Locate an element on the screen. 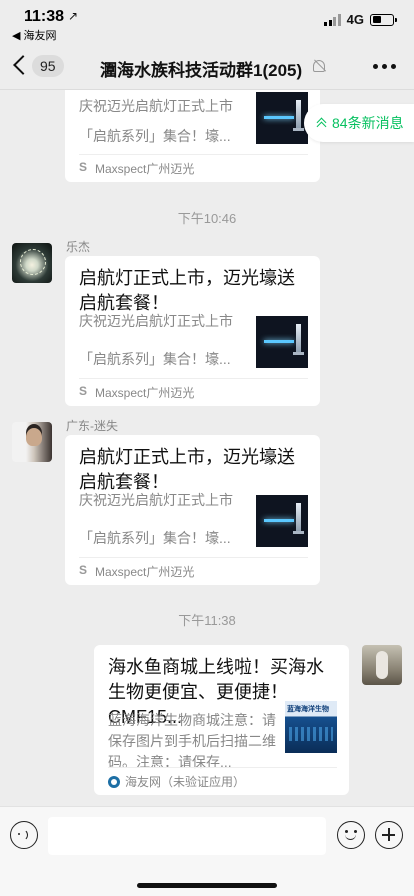 Image resolution: width=414 pixels, height=896 pixels. avatar-self is located at coordinates (382, 665).